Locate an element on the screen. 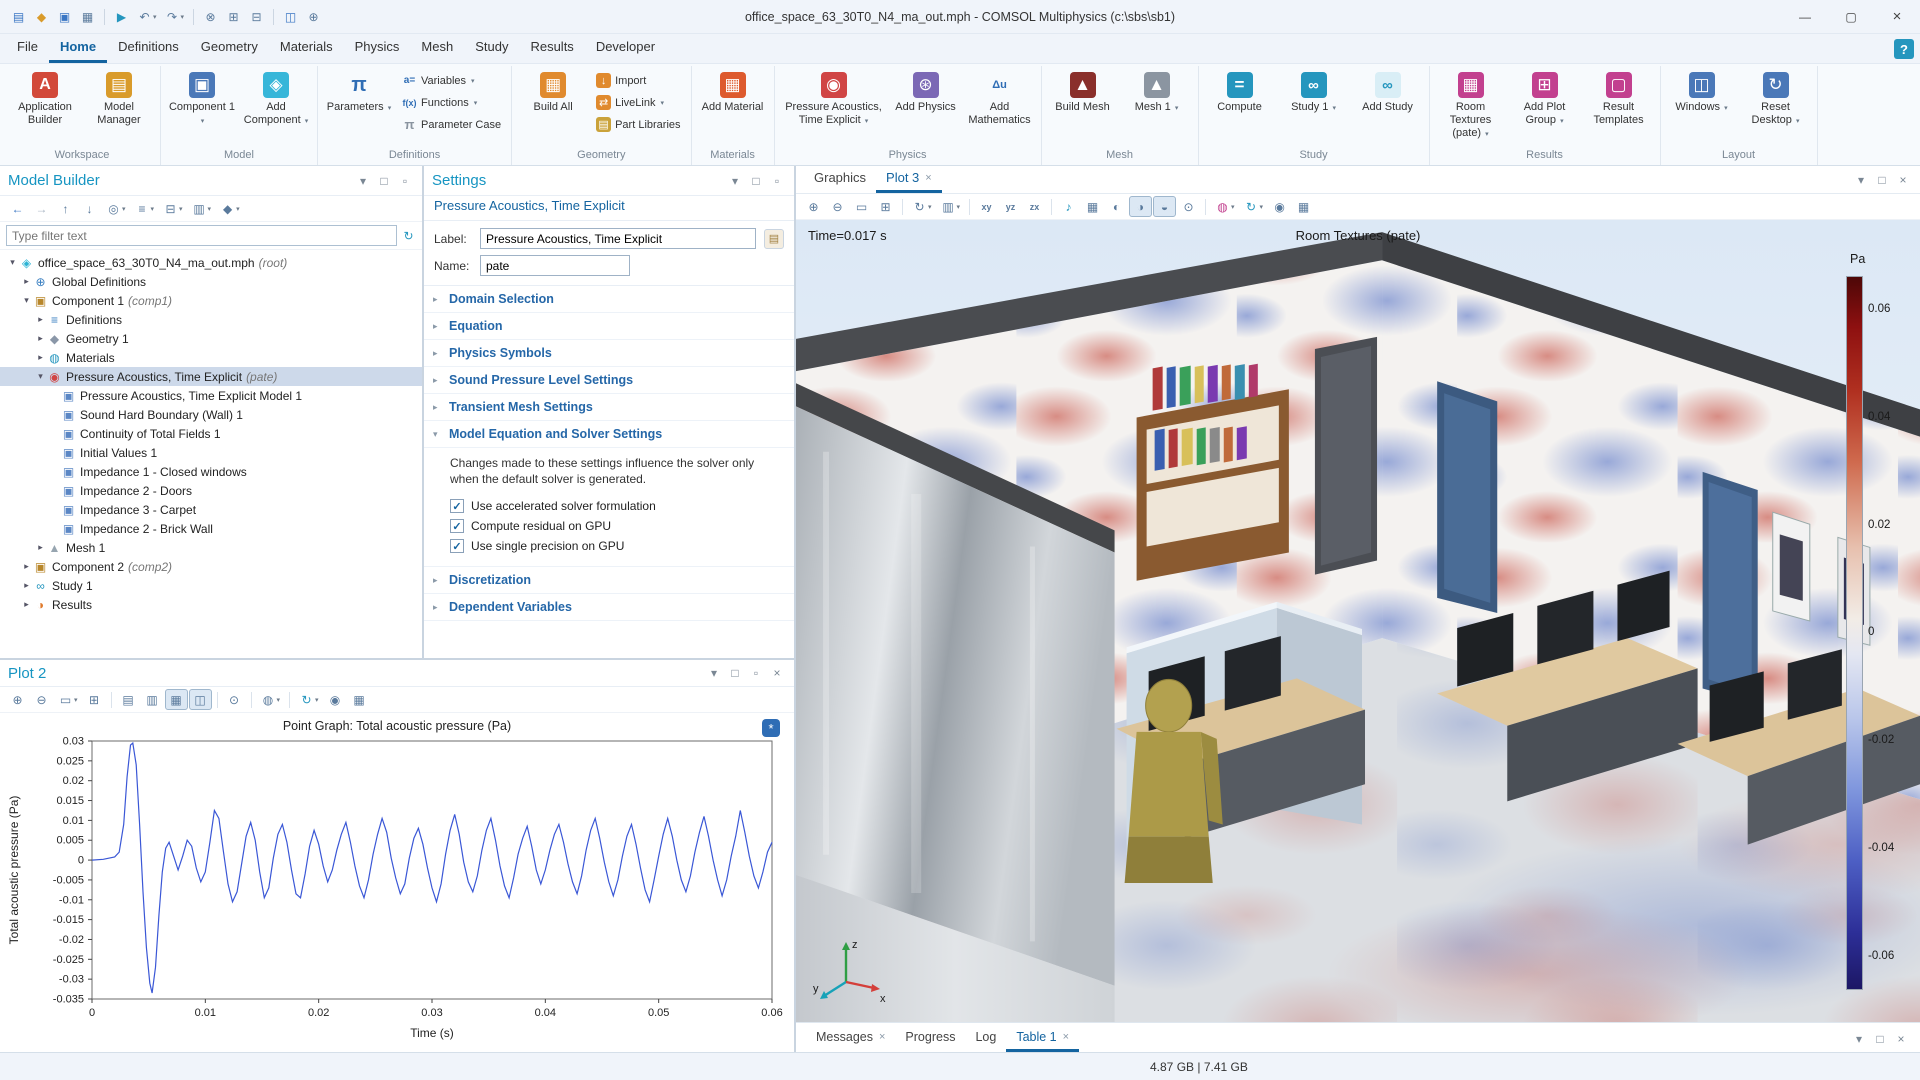 This screenshot has width=1920, height=1080. ribbon-model-manager-button: ▤ Model Manager is located at coordinates (119, 98).